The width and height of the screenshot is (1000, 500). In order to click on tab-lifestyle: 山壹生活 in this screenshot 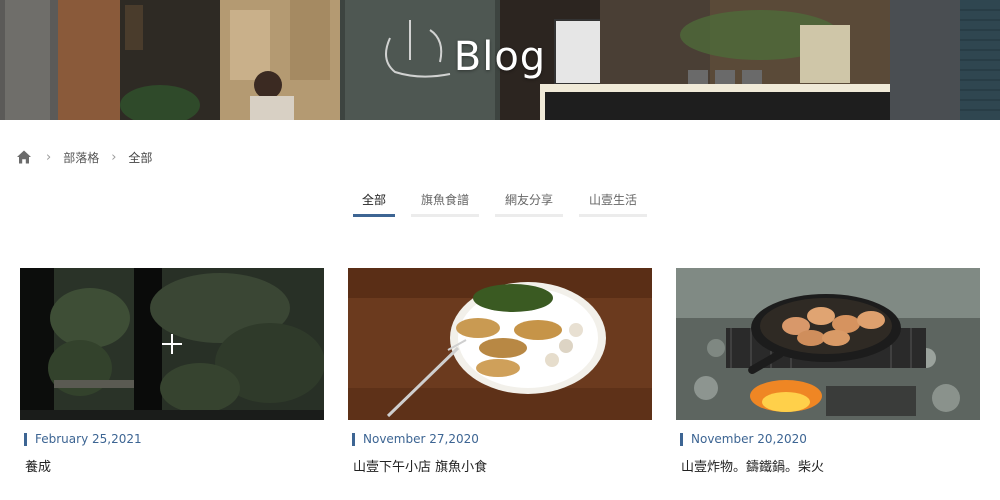, I will do `click(613, 204)`.